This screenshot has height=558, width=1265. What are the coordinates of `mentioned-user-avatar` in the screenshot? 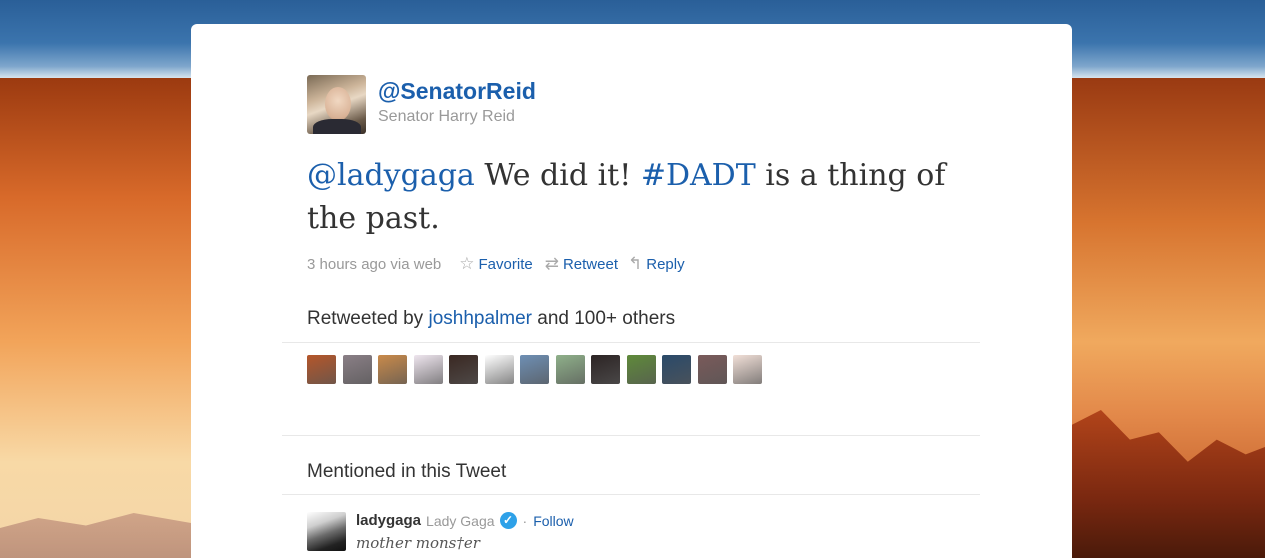 It's located at (326, 531).